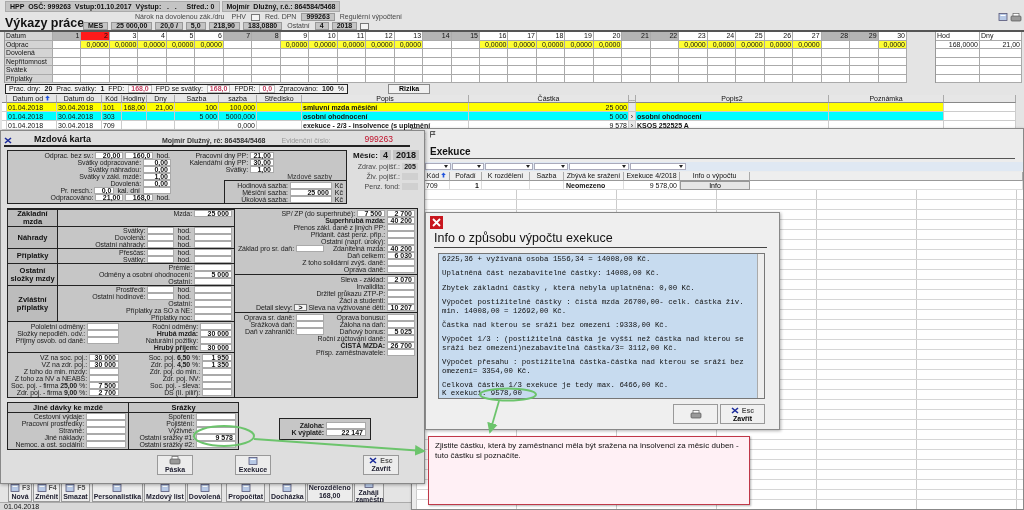 The image size is (1024, 510). What do you see at coordinates (238, 44) in the screenshot?
I see `hours-cell` at bounding box center [238, 44].